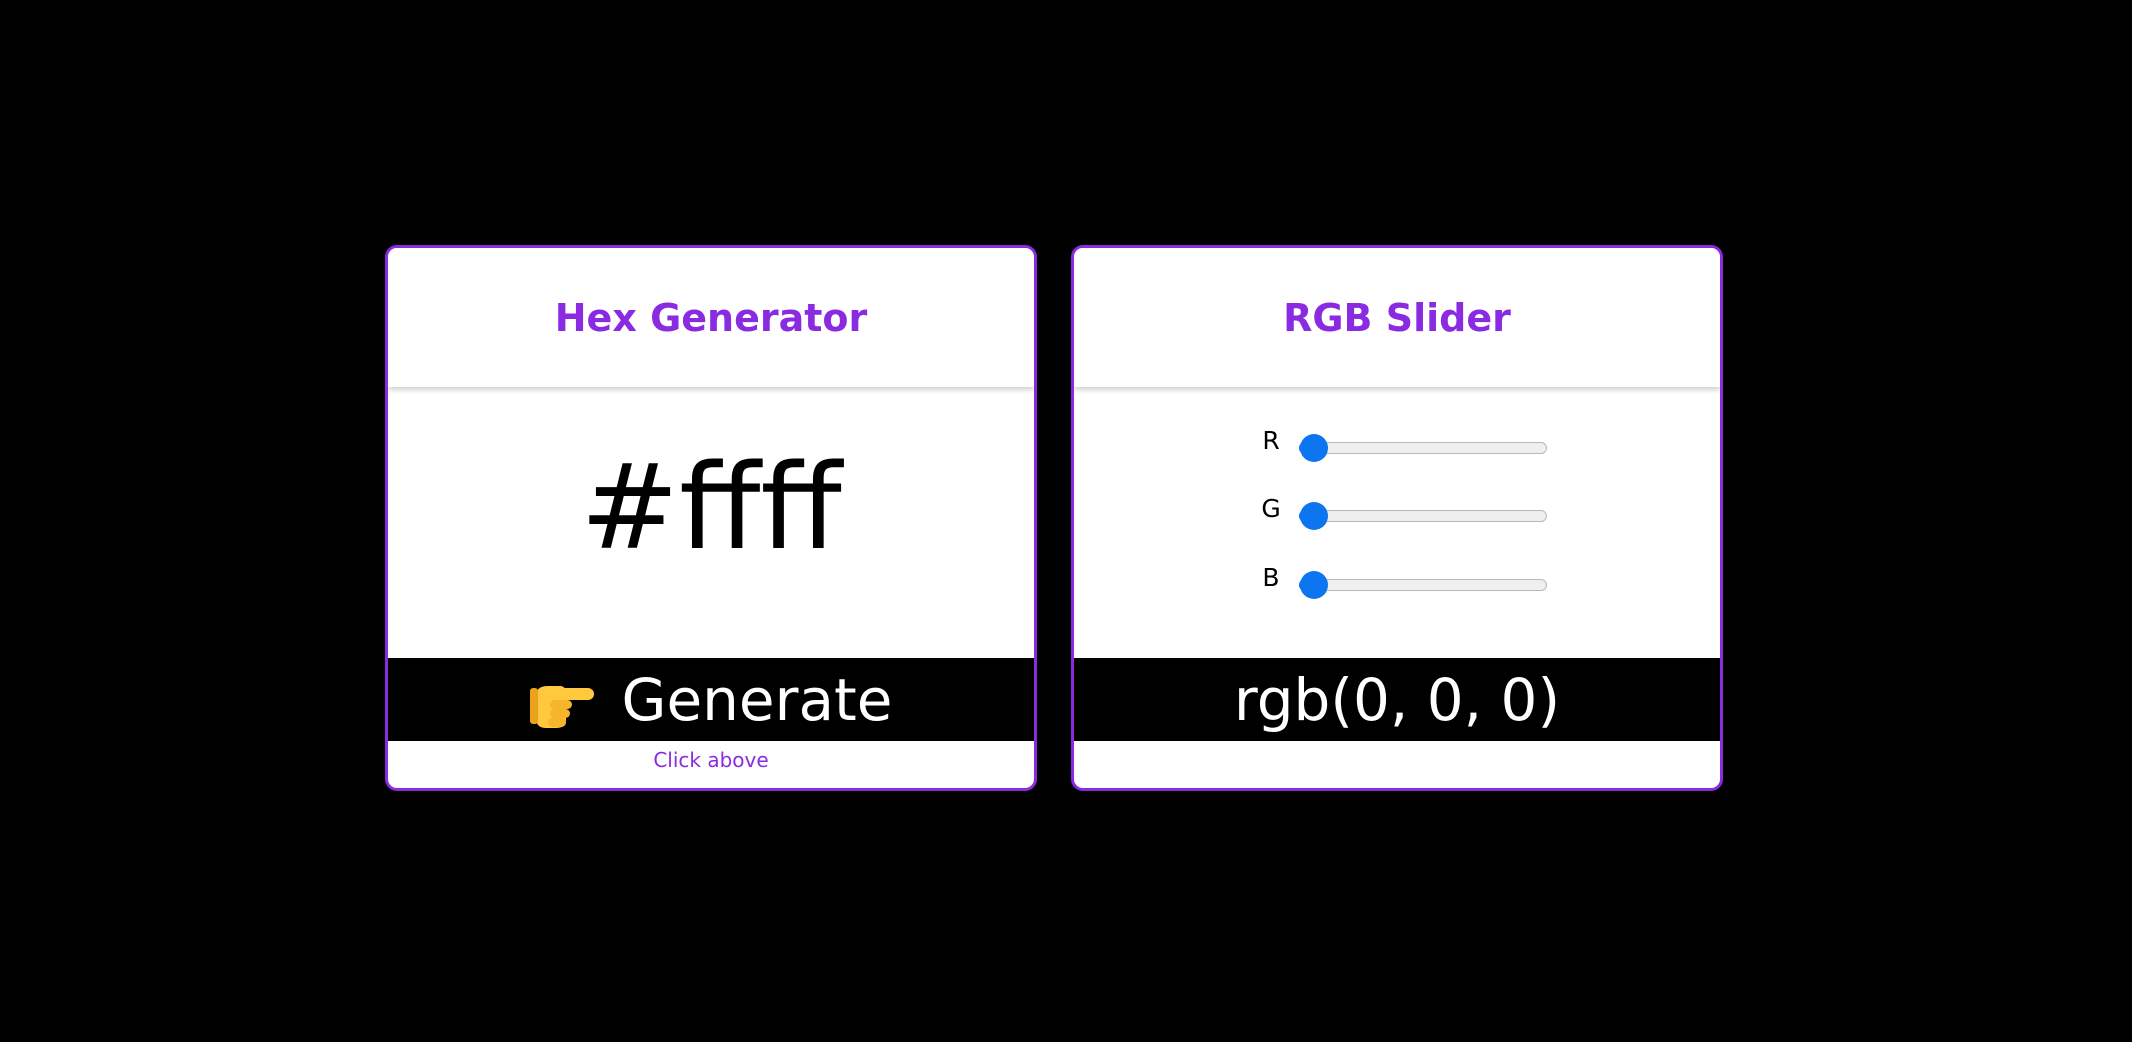 Image resolution: width=2132 pixels, height=1042 pixels. I want to click on slider-label-r: R, so click(1271, 440).